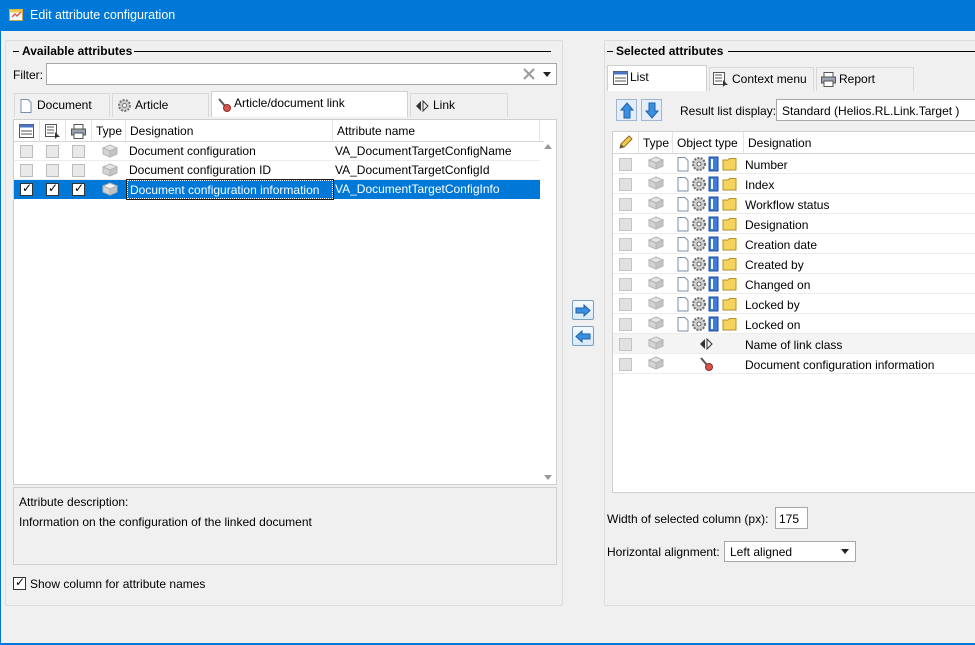  I want to click on list-icon, so click(620, 78).